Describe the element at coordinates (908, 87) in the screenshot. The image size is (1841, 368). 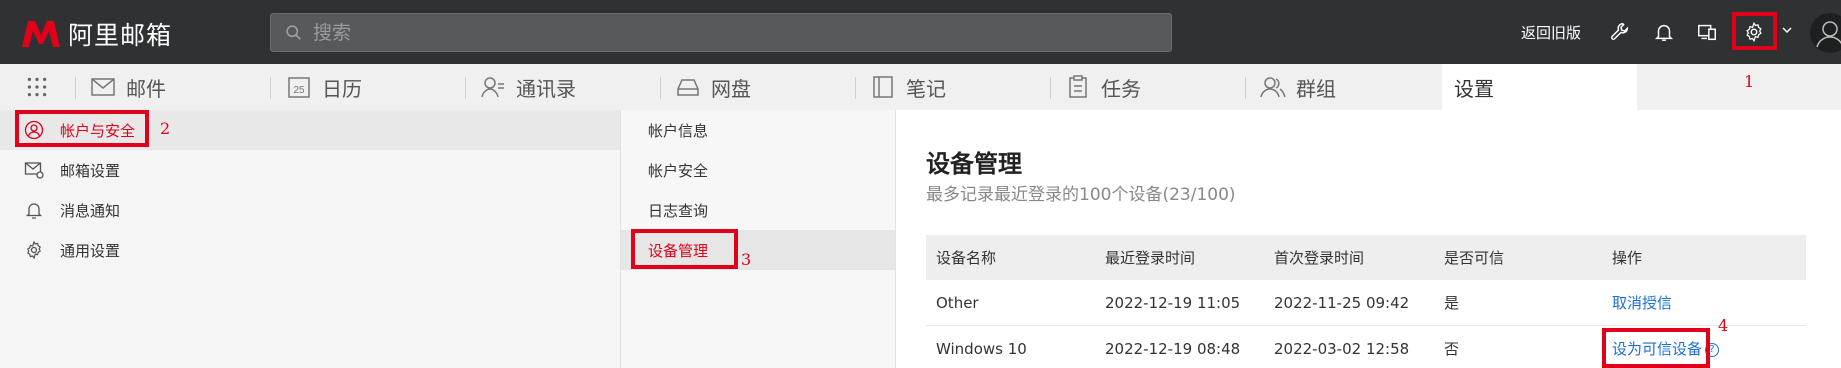
I see `tab-notes: 笔记` at that location.